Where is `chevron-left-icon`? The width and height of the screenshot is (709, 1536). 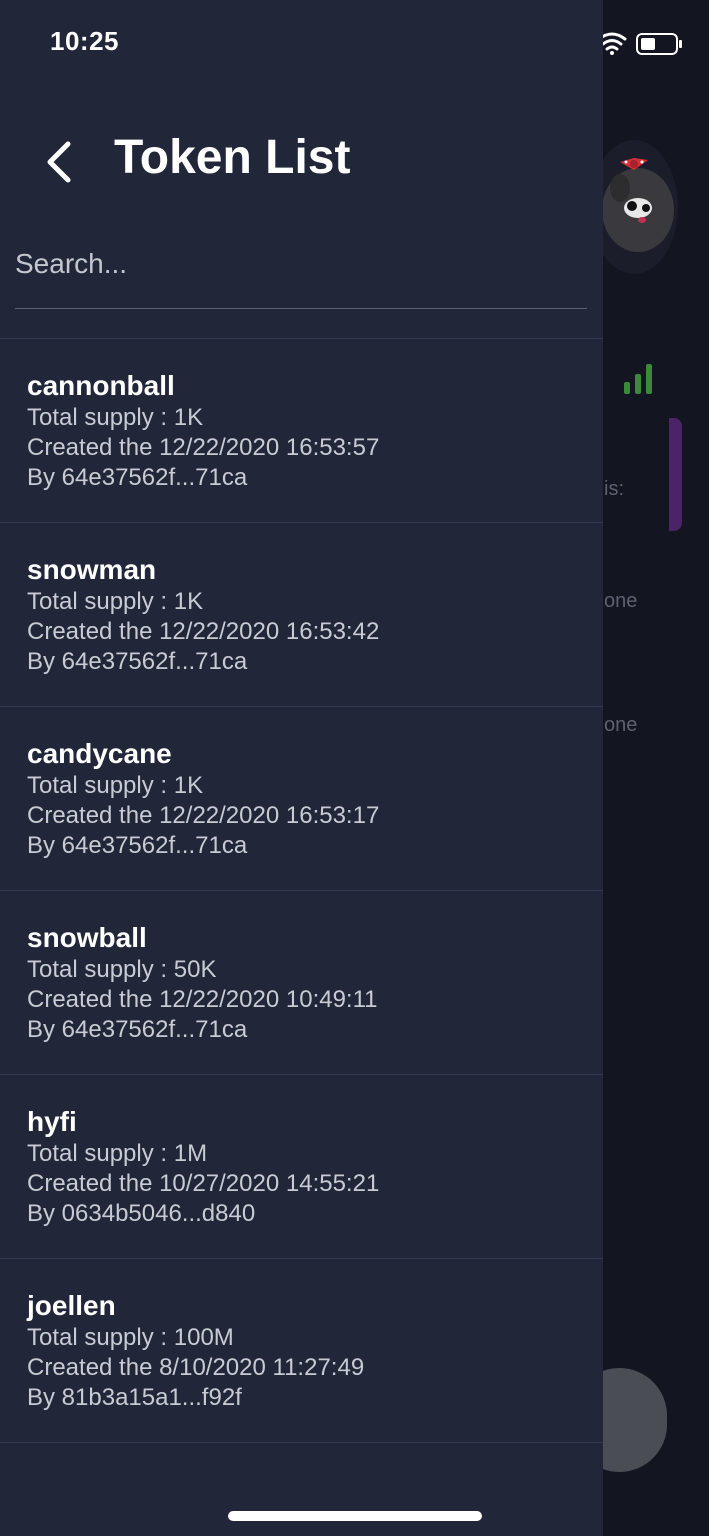
chevron-left-icon is located at coordinates (59, 162).